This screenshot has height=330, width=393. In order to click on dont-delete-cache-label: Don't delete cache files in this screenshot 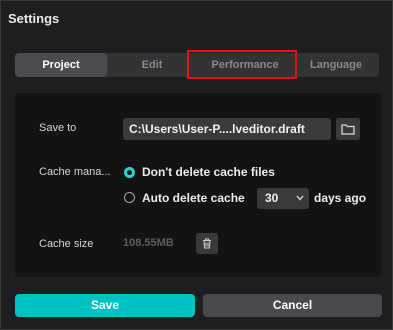, I will do `click(208, 172)`.